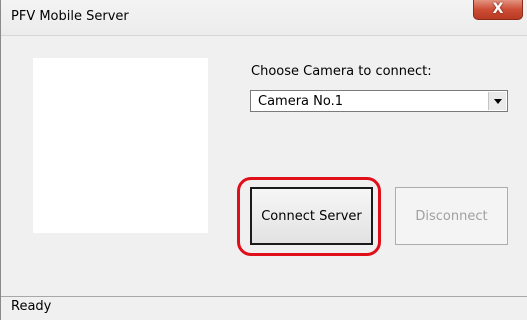  I want to click on chevron-down-icon, so click(497, 101).